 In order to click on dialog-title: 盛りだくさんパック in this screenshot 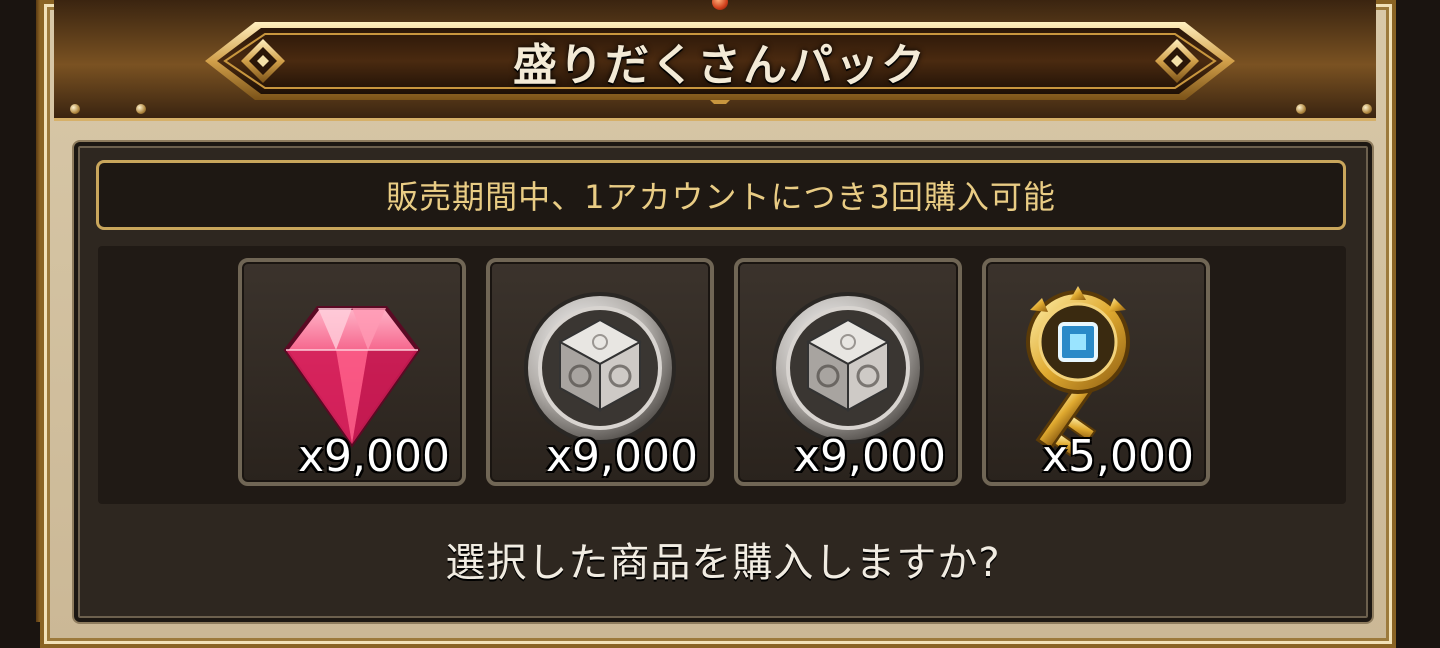, I will do `click(720, 65)`.